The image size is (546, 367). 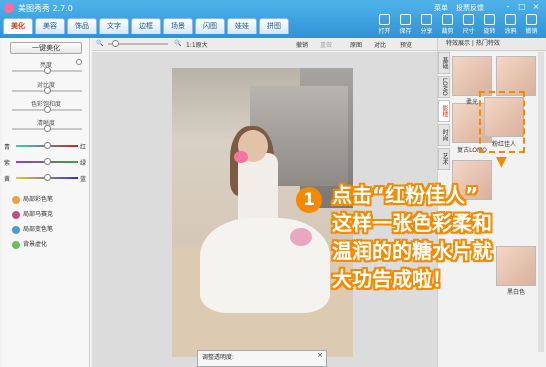 I want to click on annotation-line-4: 大功告成啦！, so click(x=392, y=279).